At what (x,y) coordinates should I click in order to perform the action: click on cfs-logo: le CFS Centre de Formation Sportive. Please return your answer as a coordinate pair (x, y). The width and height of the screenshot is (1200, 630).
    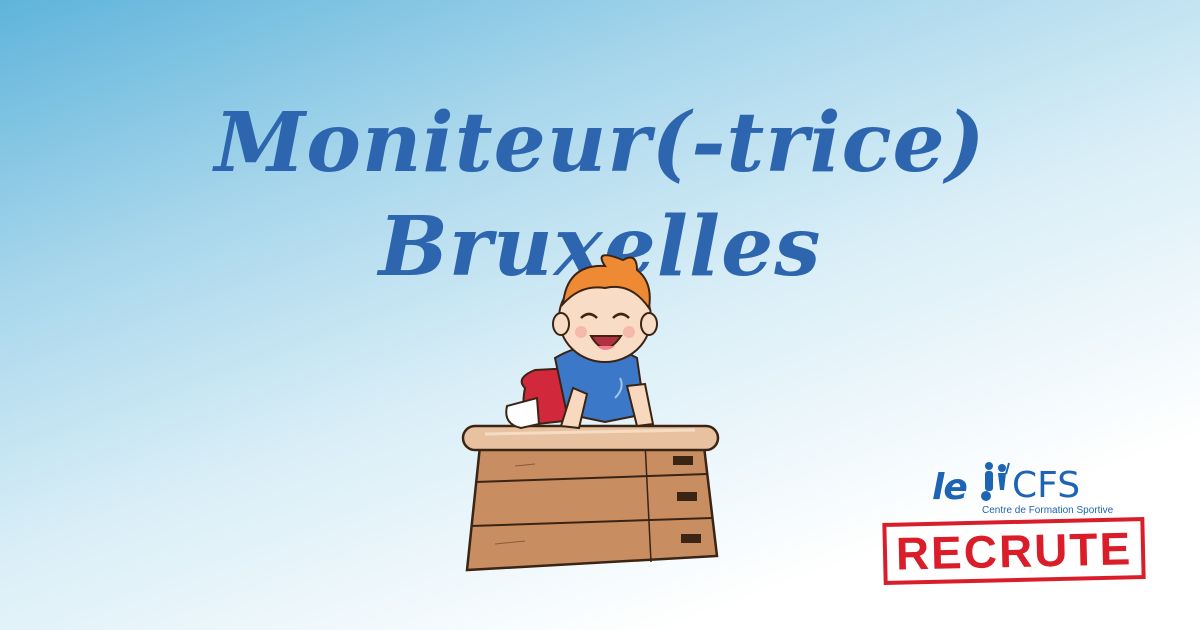
    Looking at the image, I should click on (1025, 488).